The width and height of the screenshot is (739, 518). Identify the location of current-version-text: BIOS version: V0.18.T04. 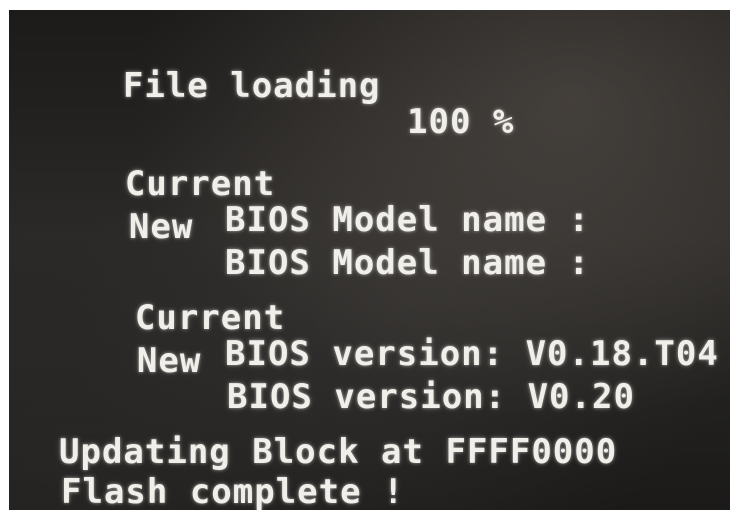
(472, 354).